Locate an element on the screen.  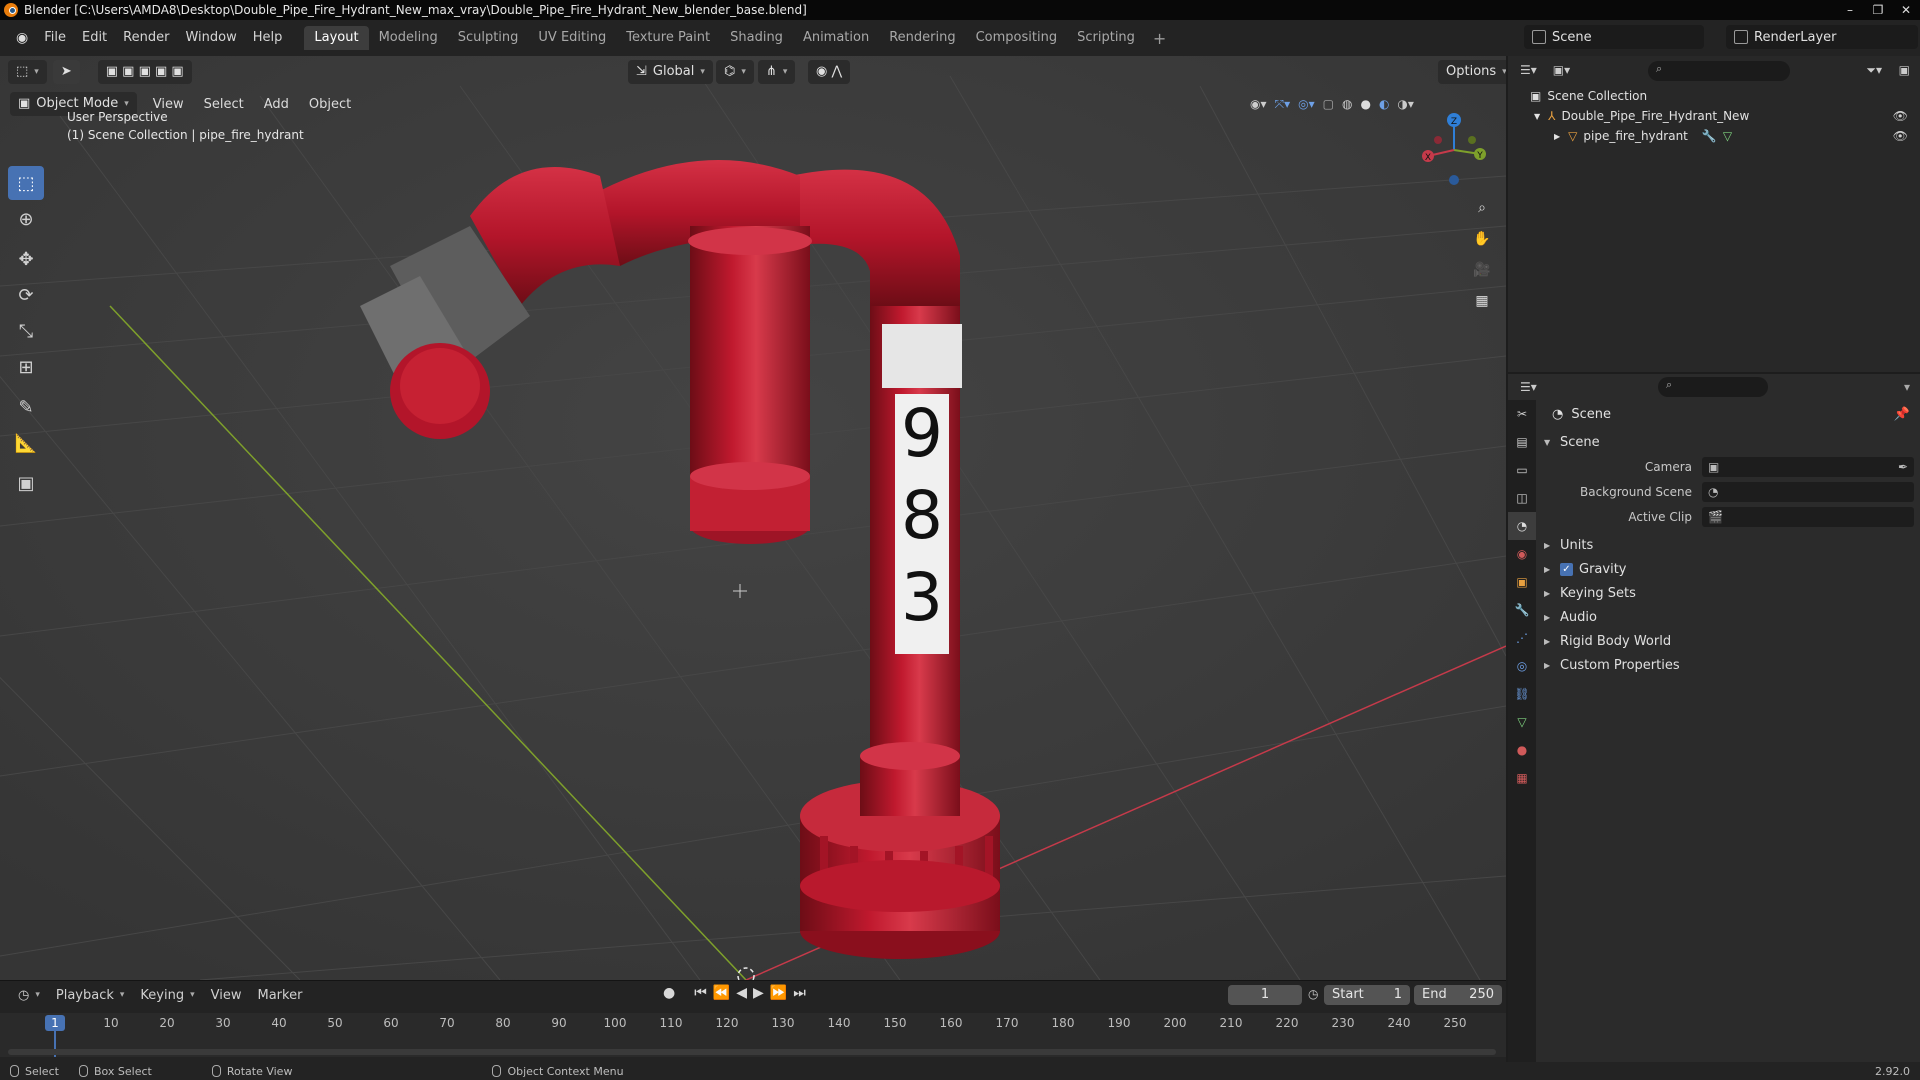
cursor-tool: ⊕ is located at coordinates (26, 219).